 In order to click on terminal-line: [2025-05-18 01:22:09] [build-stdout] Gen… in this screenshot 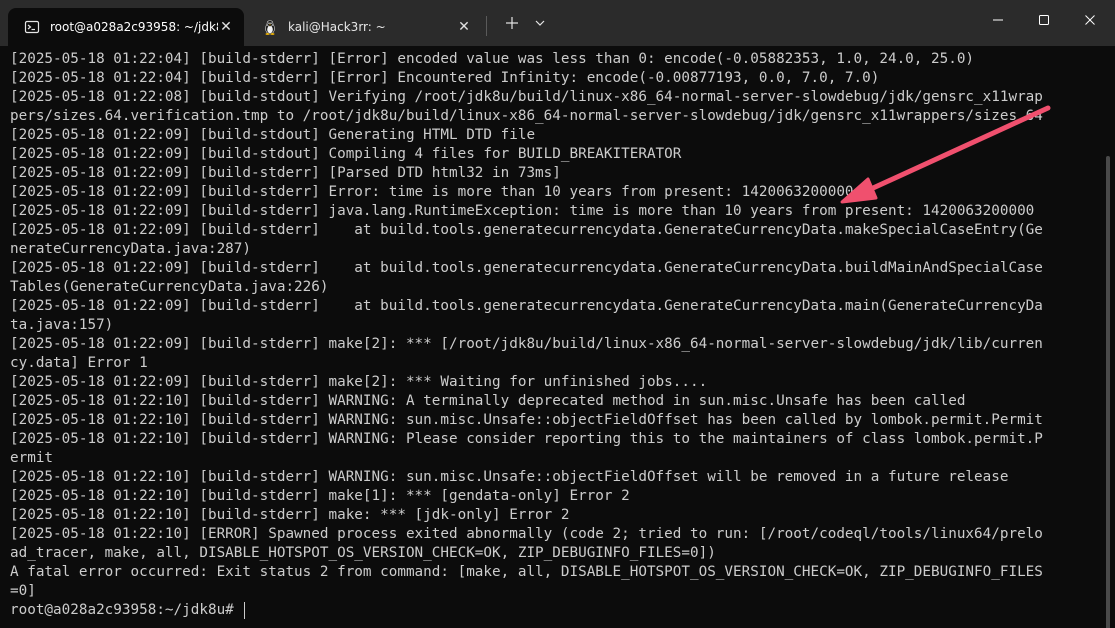, I will do `click(273, 135)`.